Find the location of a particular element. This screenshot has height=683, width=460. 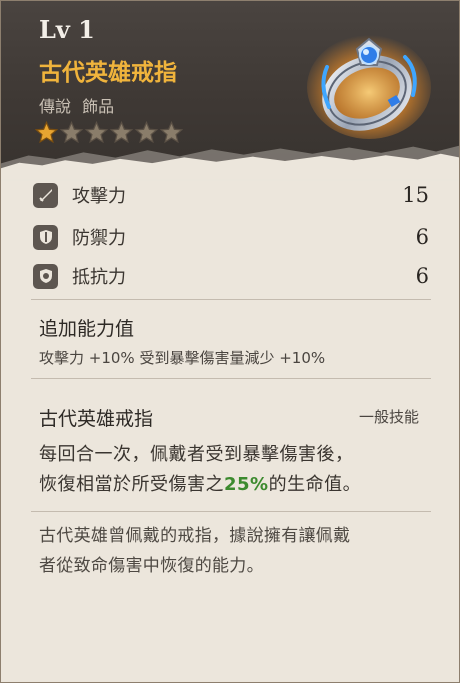

item-type: 傳說 飾品 is located at coordinates (76, 105).